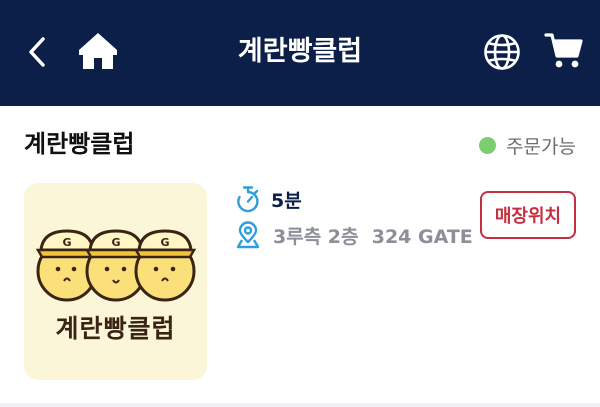  I want to click on order-status: 주문가능, so click(527, 145).